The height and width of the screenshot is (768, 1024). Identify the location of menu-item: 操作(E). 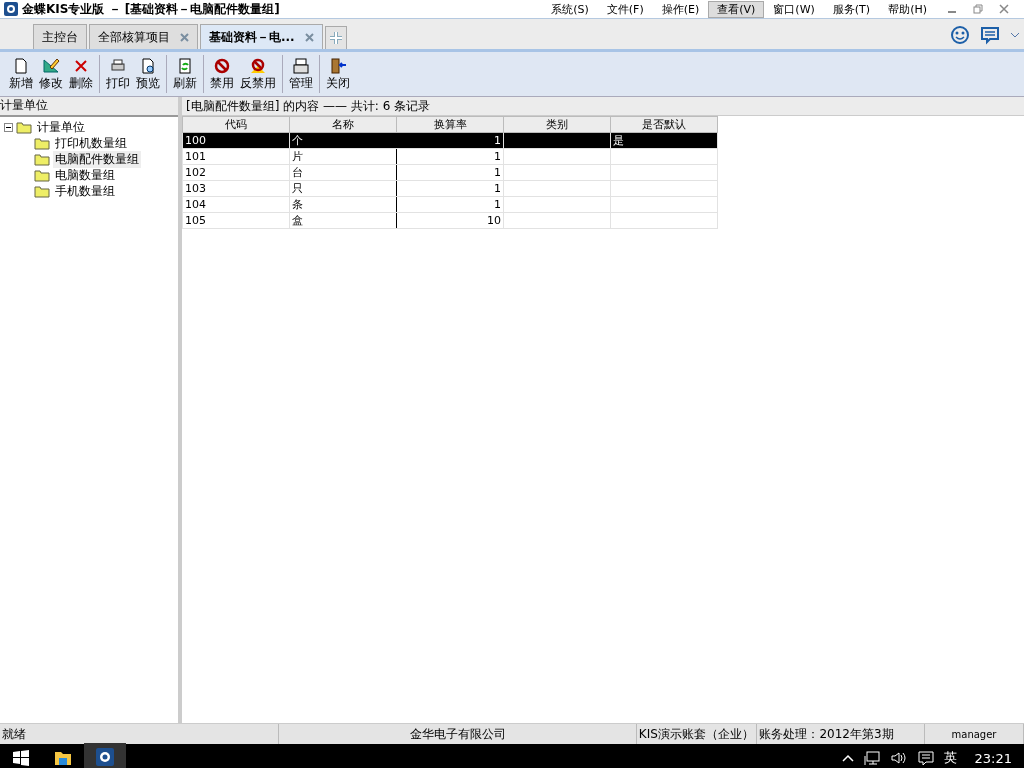
(680, 9).